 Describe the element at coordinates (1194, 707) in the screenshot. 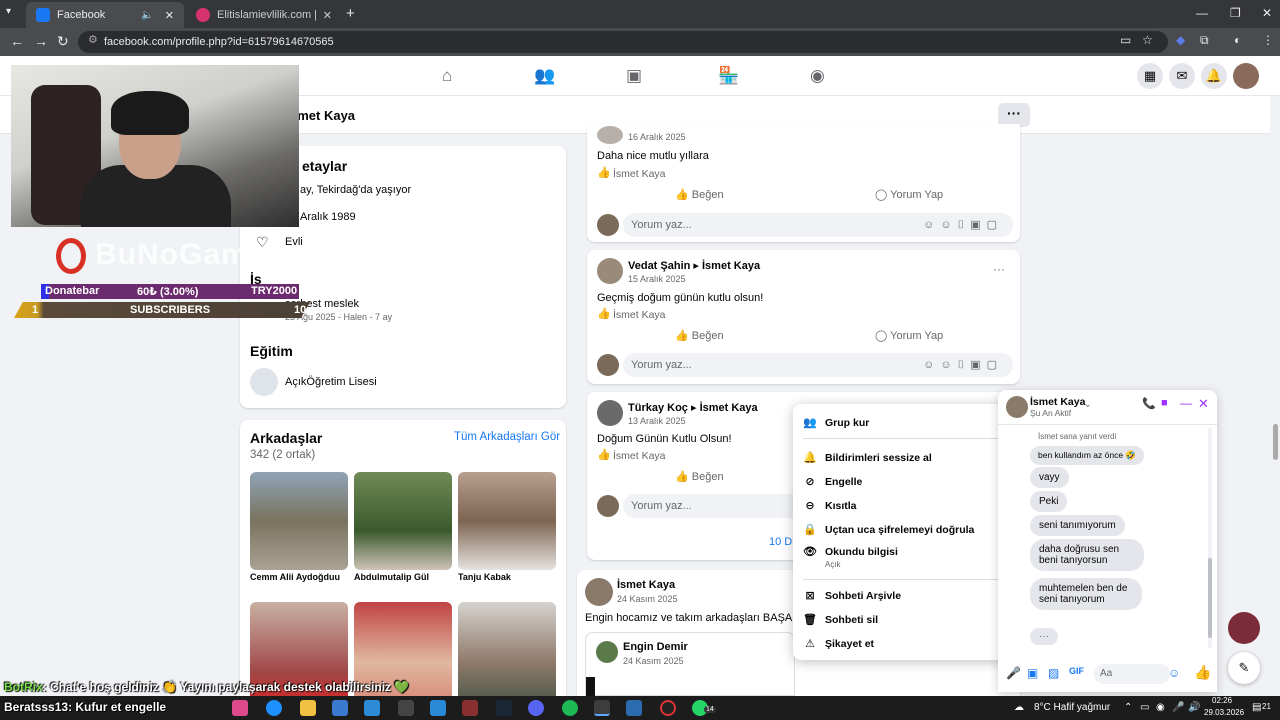

I see `volume-icon: 🔊` at that location.